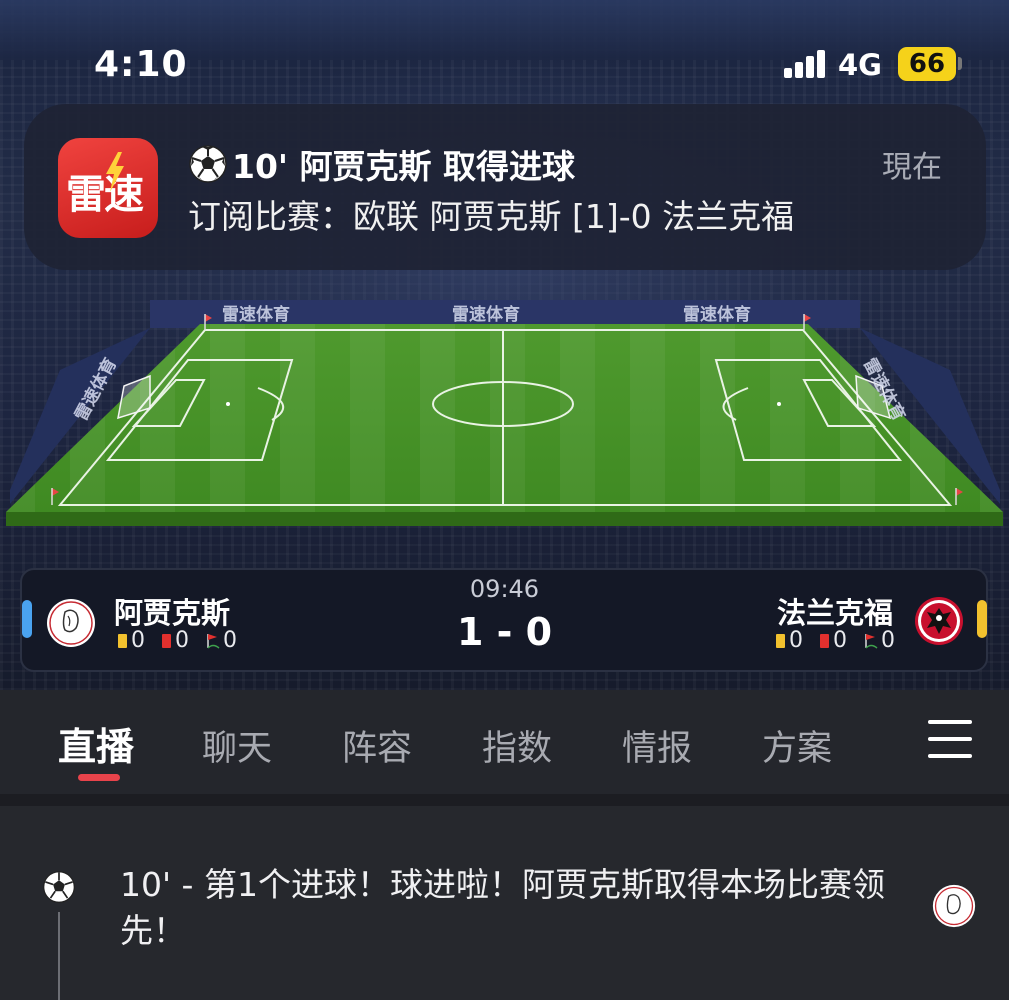 This screenshot has width=1009, height=1000. I want to click on away-team-stats: 0 0 0, so click(835, 640).